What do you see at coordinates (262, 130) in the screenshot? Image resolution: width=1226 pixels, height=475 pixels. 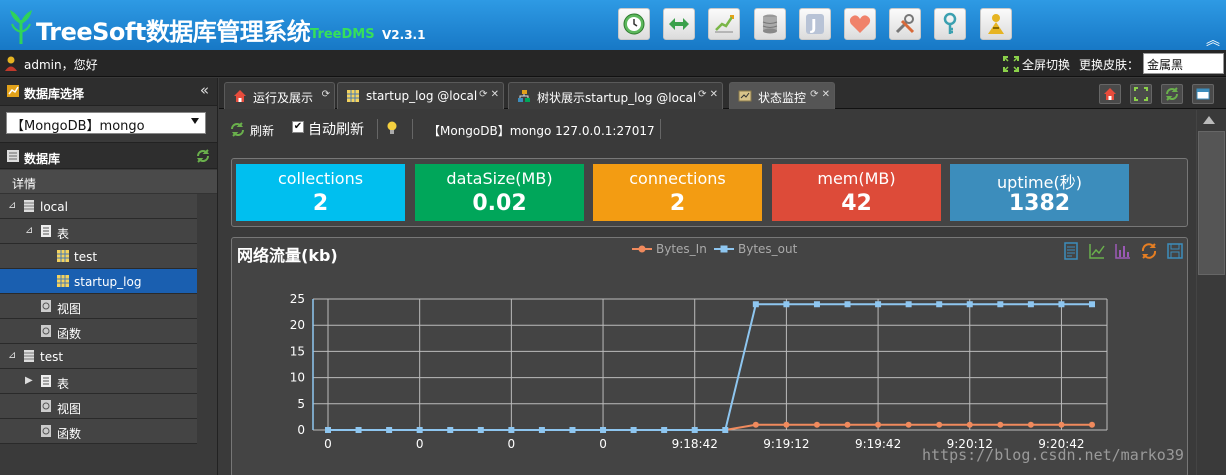 I see `refresh-button: 刷新` at bounding box center [262, 130].